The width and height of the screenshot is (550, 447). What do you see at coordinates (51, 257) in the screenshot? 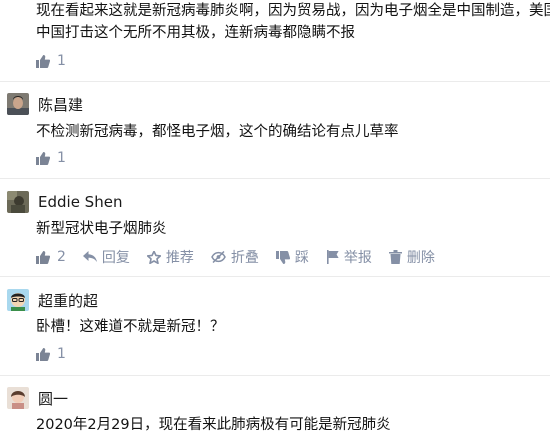
I see `like-button: 2` at bounding box center [51, 257].